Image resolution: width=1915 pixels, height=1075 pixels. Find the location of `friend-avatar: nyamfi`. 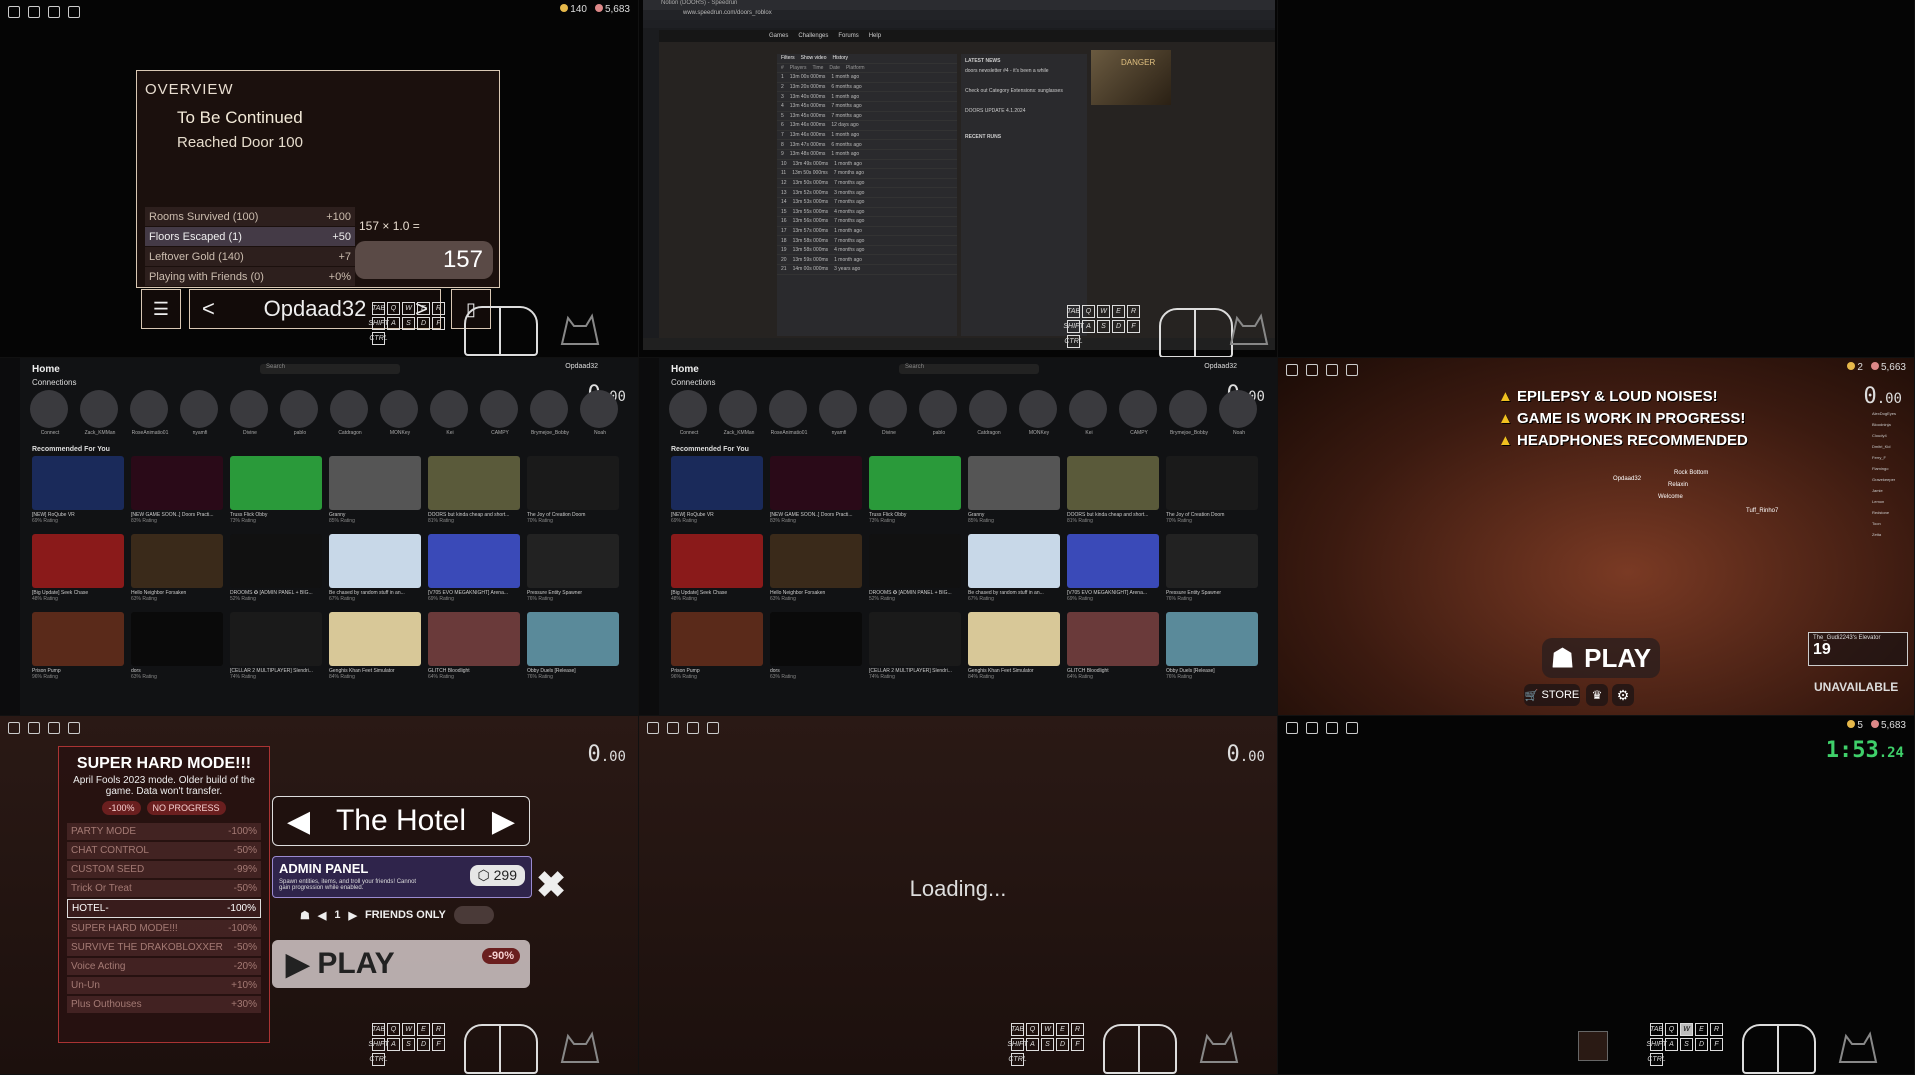

friend-avatar: nyamfi is located at coordinates (200, 413).